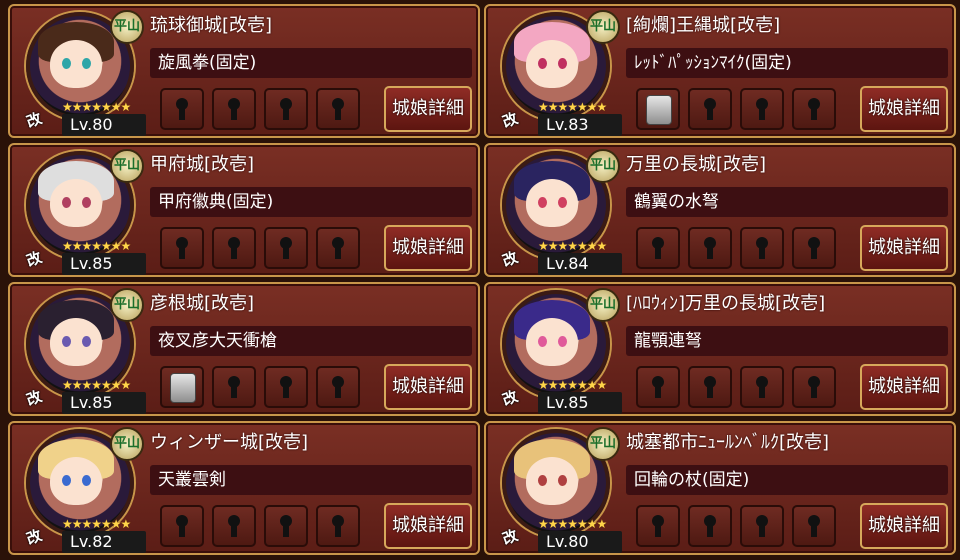 The height and width of the screenshot is (560, 960). Describe the element at coordinates (81, 490) in the screenshot. I see `character-portrait: 平山 改 ★★★★★★★ Lv.82` at that location.